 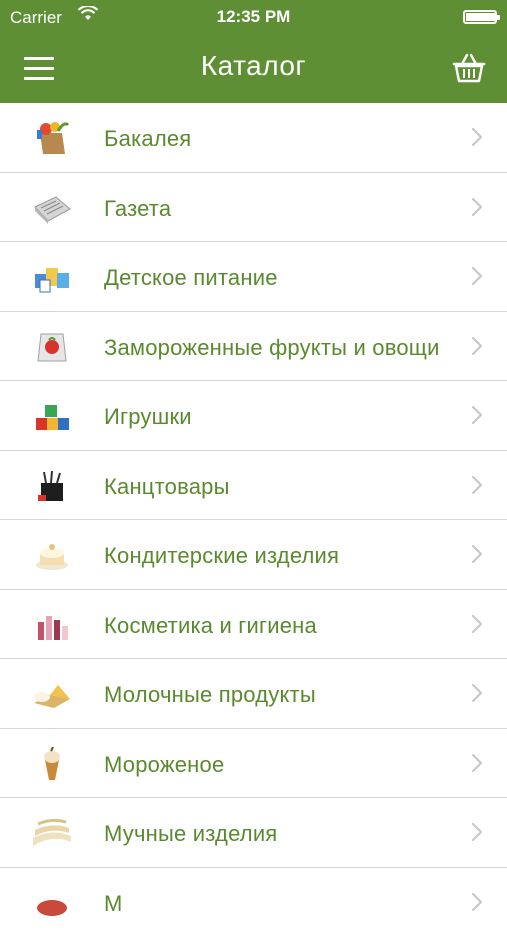 What do you see at coordinates (52, 555) in the screenshot?
I see `cake-icon` at bounding box center [52, 555].